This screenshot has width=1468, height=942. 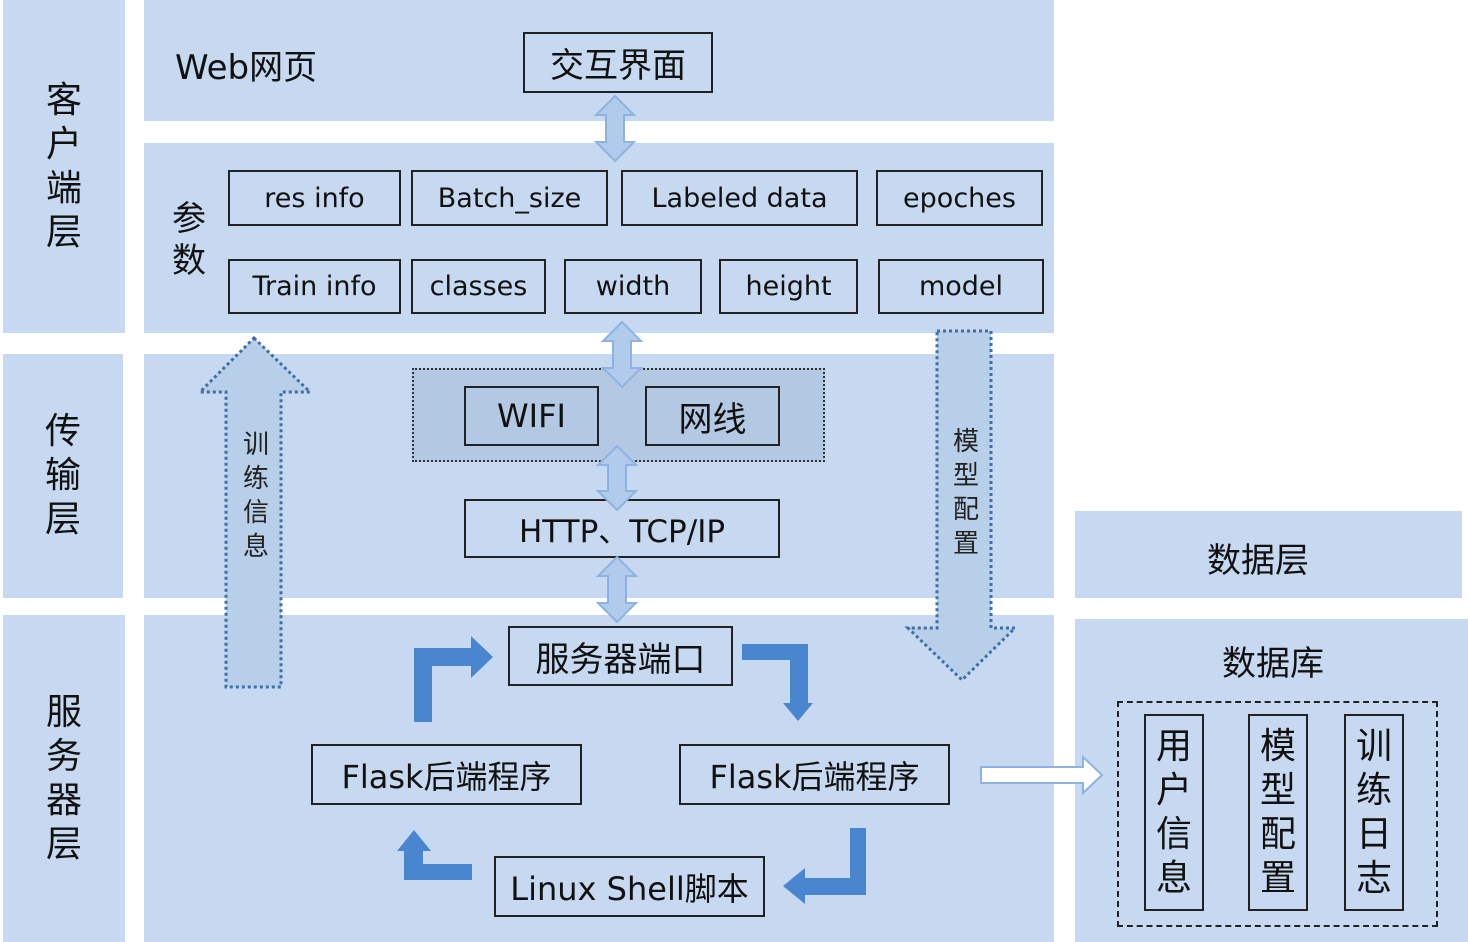 I want to click on model-config-arrow-label: 模型配置, so click(x=965, y=493).